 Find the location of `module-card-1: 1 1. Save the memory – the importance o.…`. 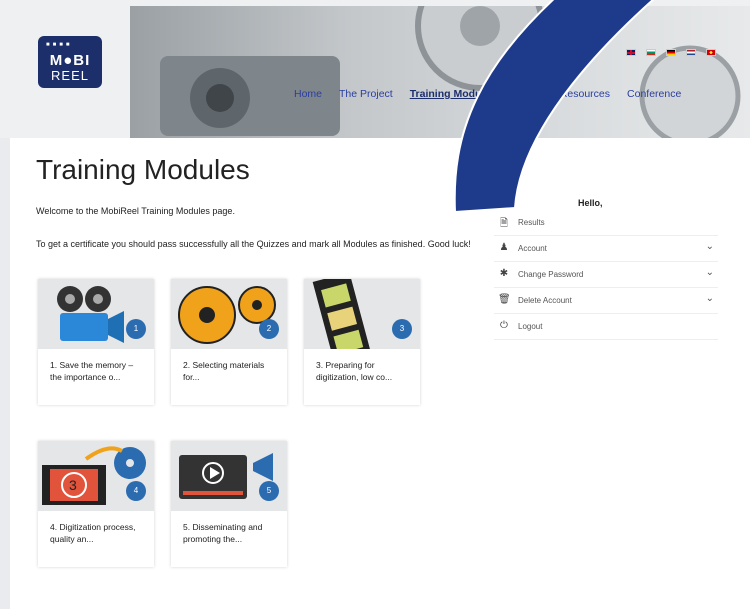

module-card-1: 1 1. Save the memory – the importance o.… is located at coordinates (96, 342).